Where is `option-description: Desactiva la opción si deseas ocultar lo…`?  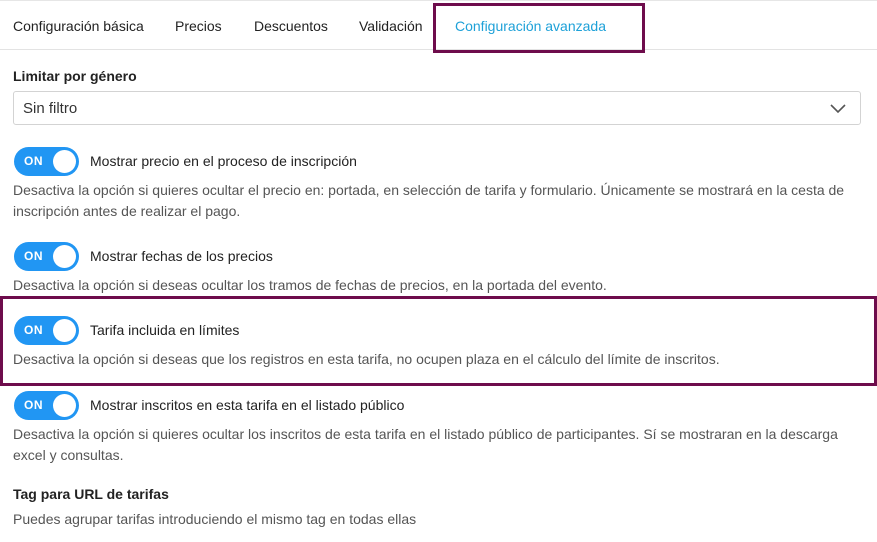 option-description: Desactiva la opción si deseas ocultar lo… is located at coordinates (310, 285).